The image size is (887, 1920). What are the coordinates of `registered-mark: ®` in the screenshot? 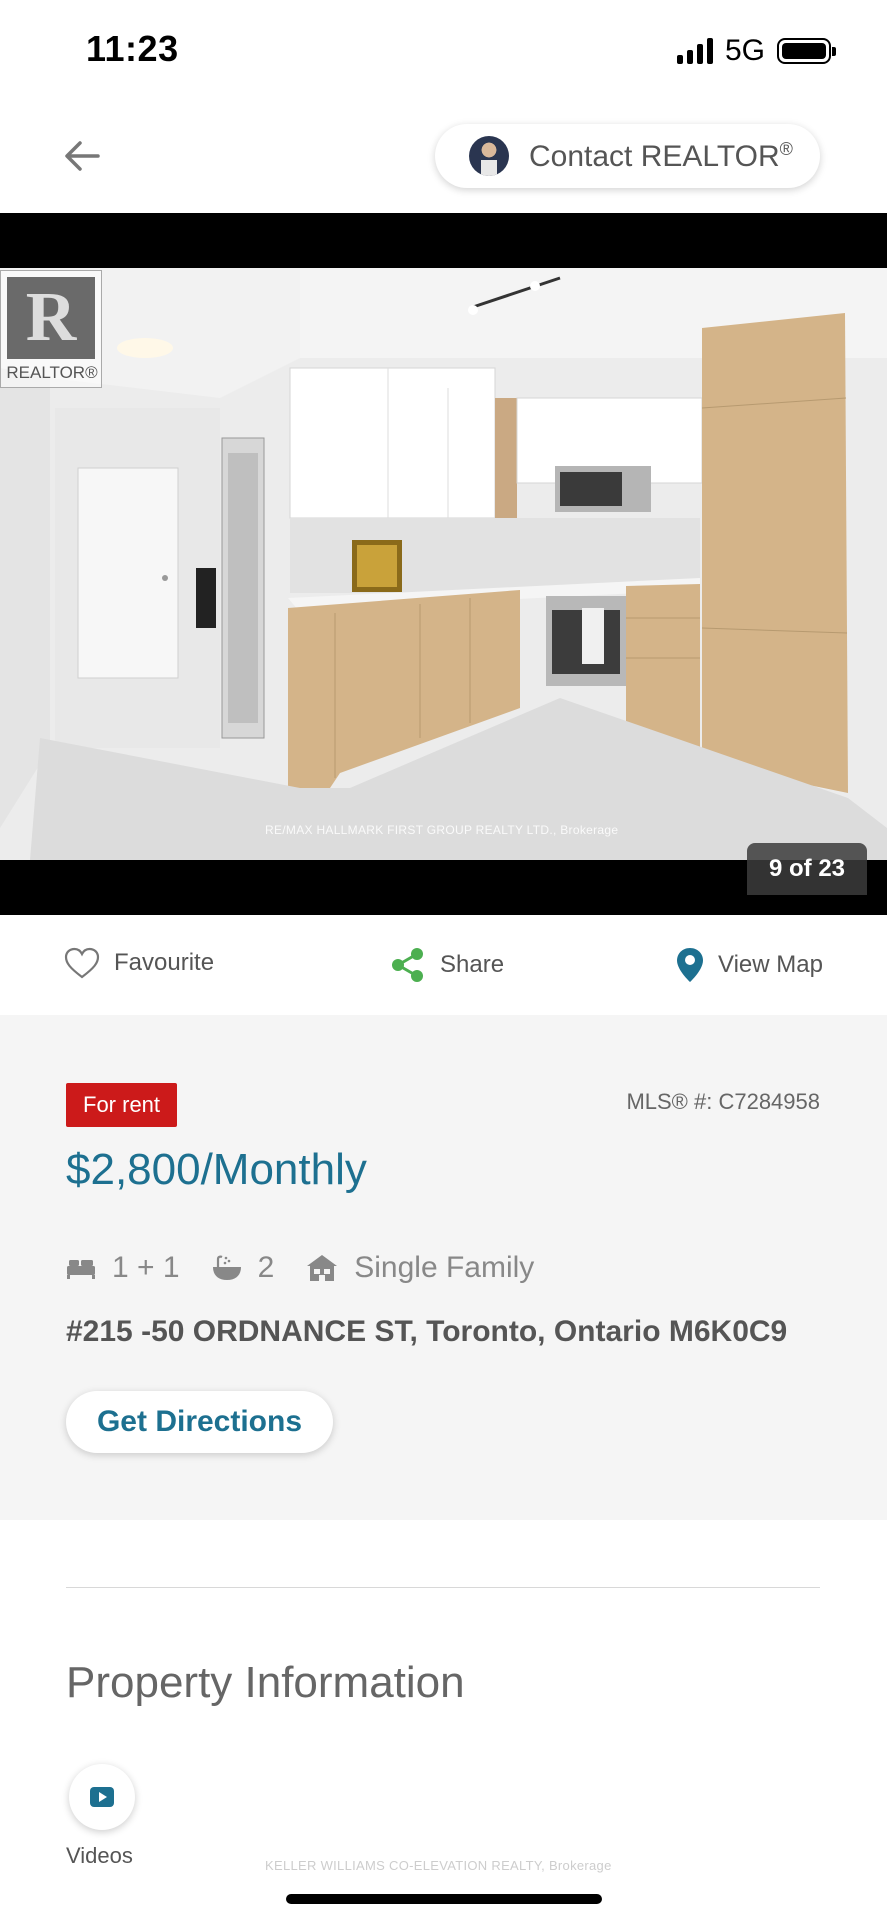 It's located at (786, 148).